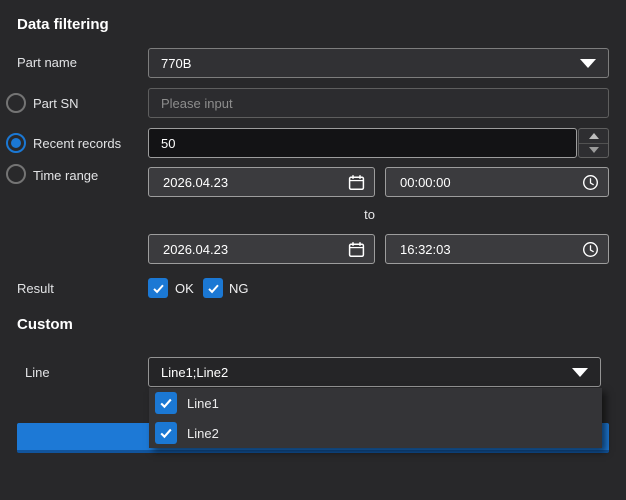 The width and height of the screenshot is (626, 500). Describe the element at coordinates (56, 103) in the screenshot. I see `part-sn-label: Part SN` at that location.